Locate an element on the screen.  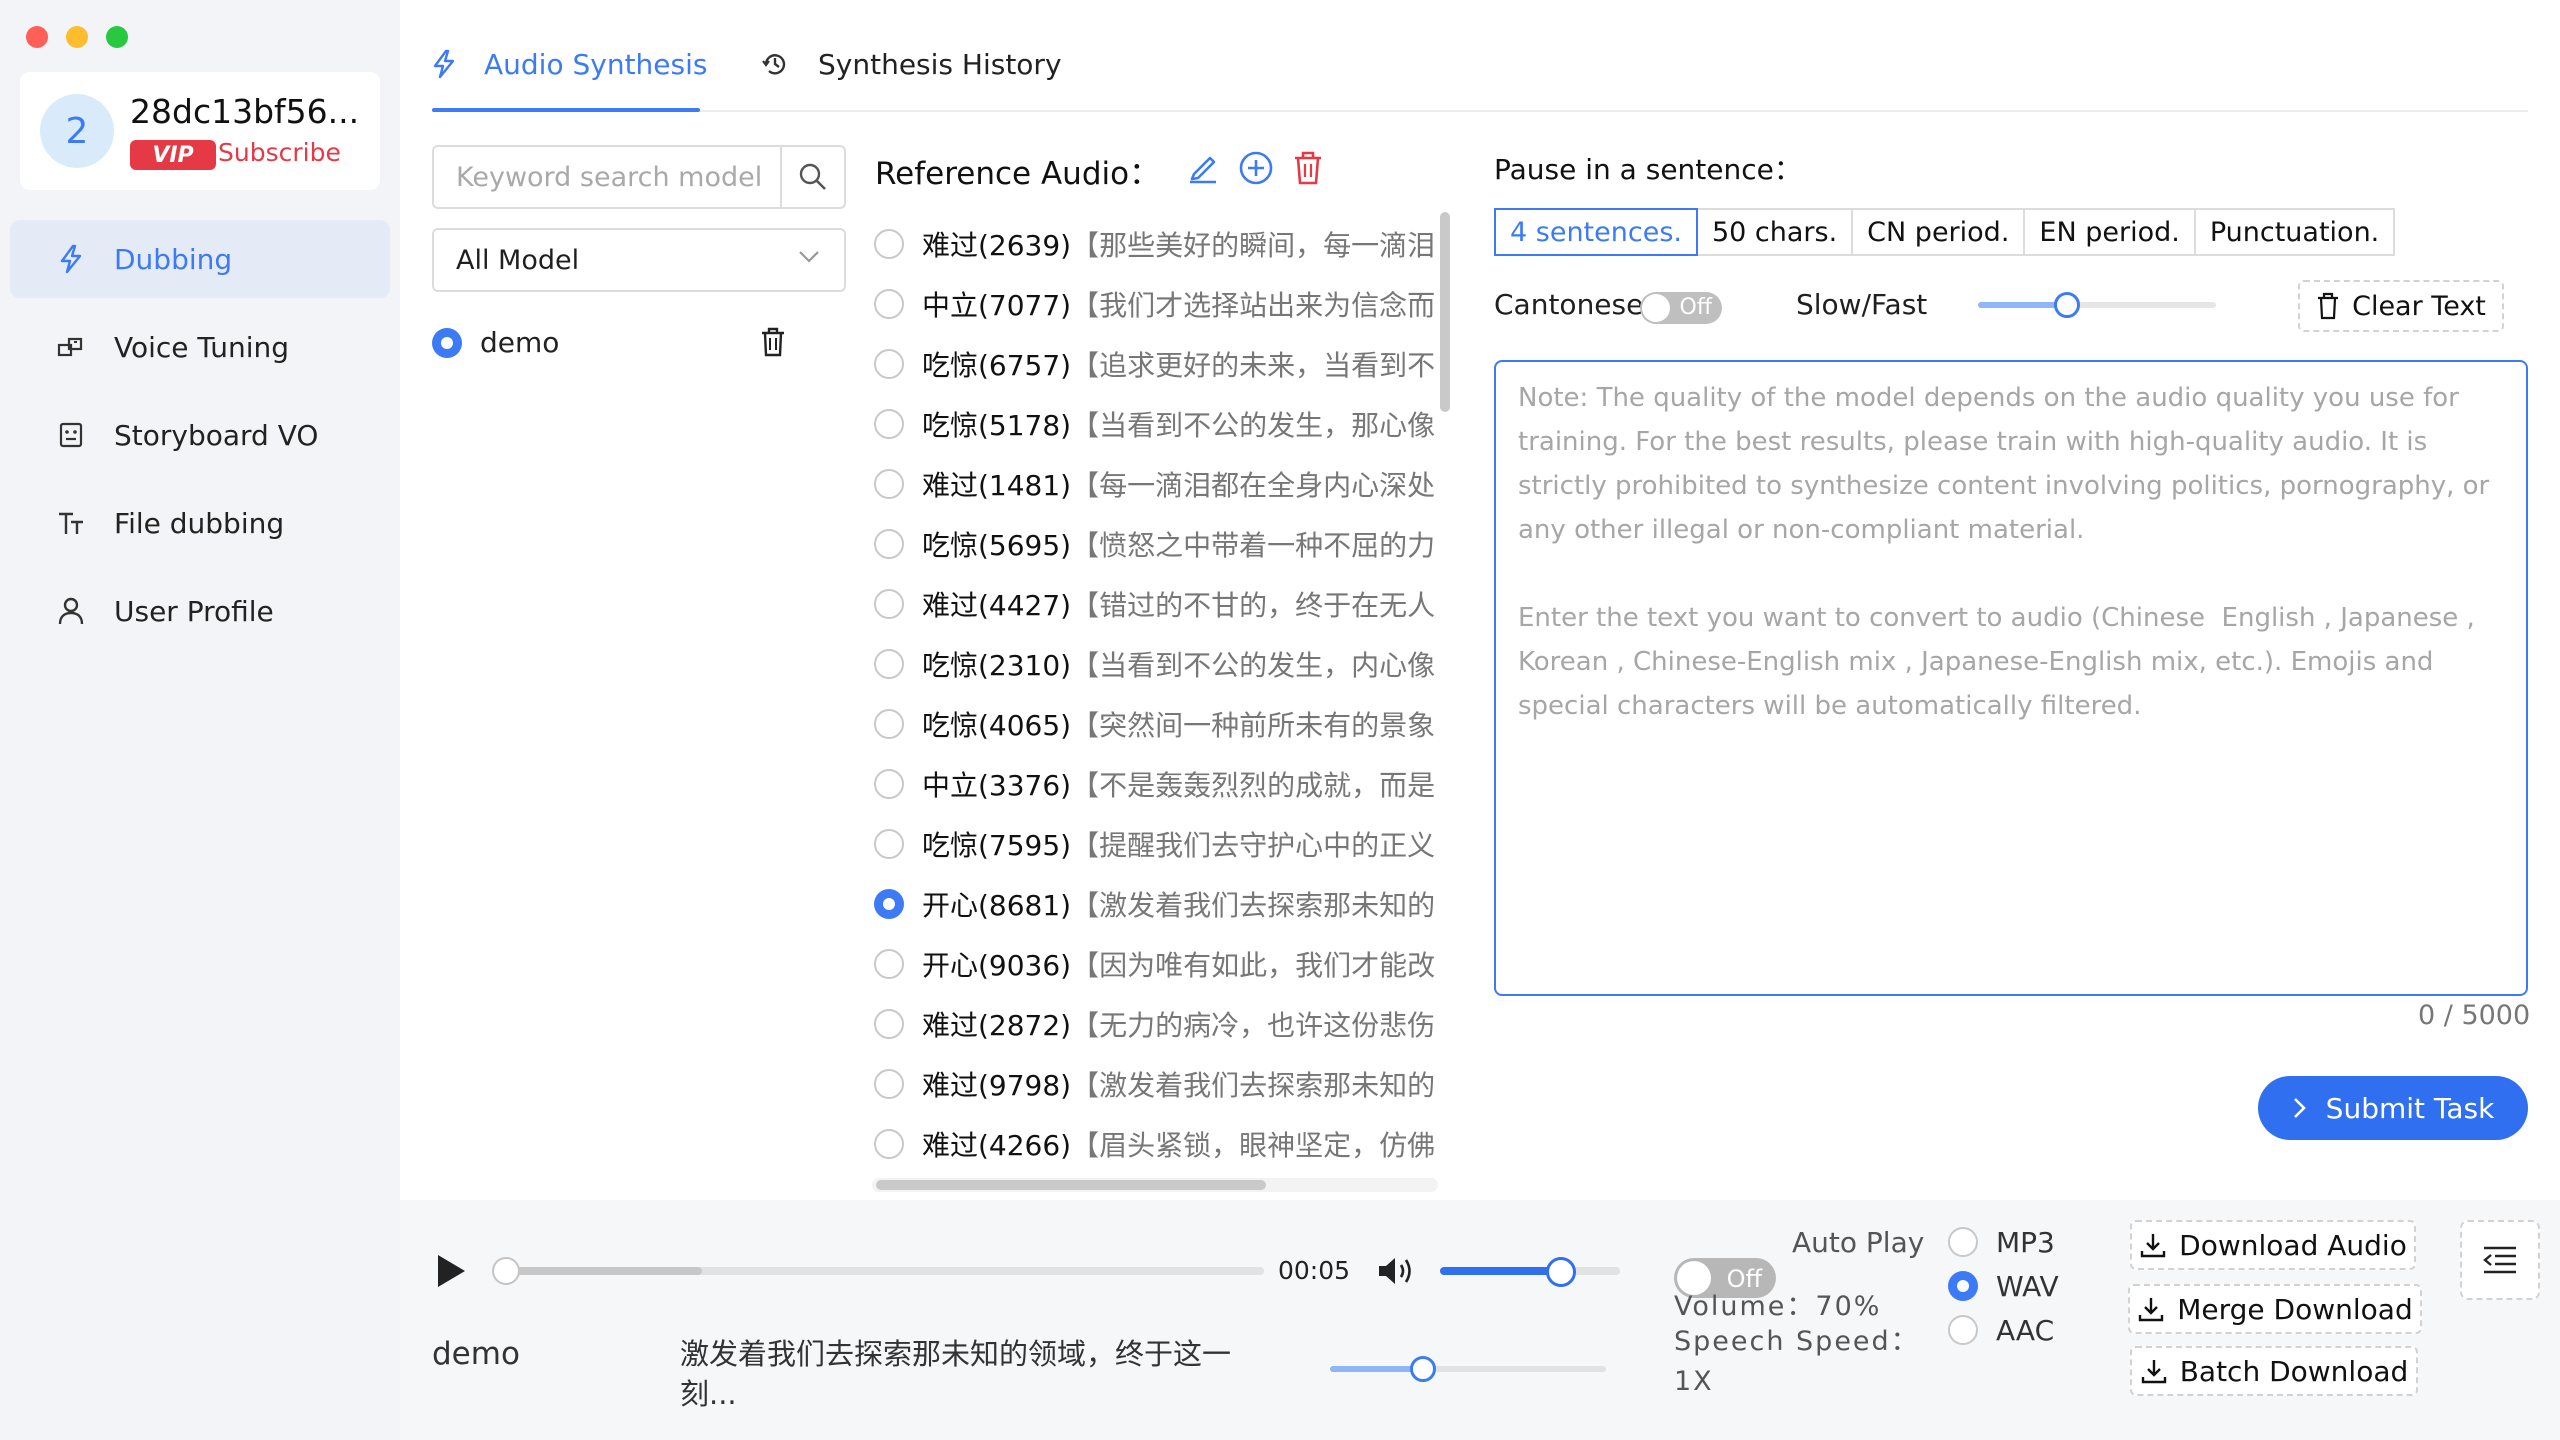
reference-item: 吃惊(2310) 【当看到不公的发生，内心像火 is located at coordinates (1154, 664).